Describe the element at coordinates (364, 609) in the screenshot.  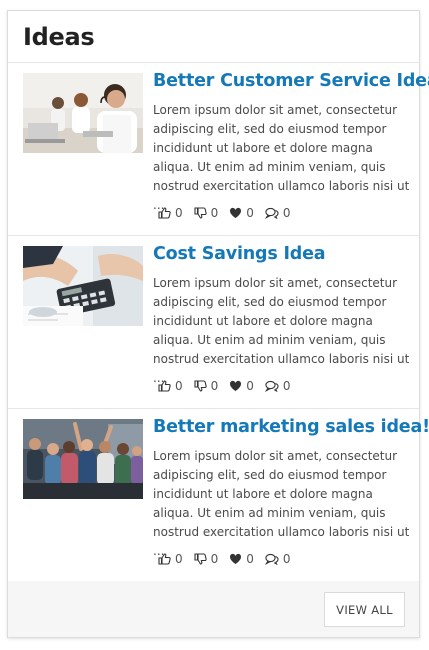
I see `view-all-button: VIEW ALL` at that location.